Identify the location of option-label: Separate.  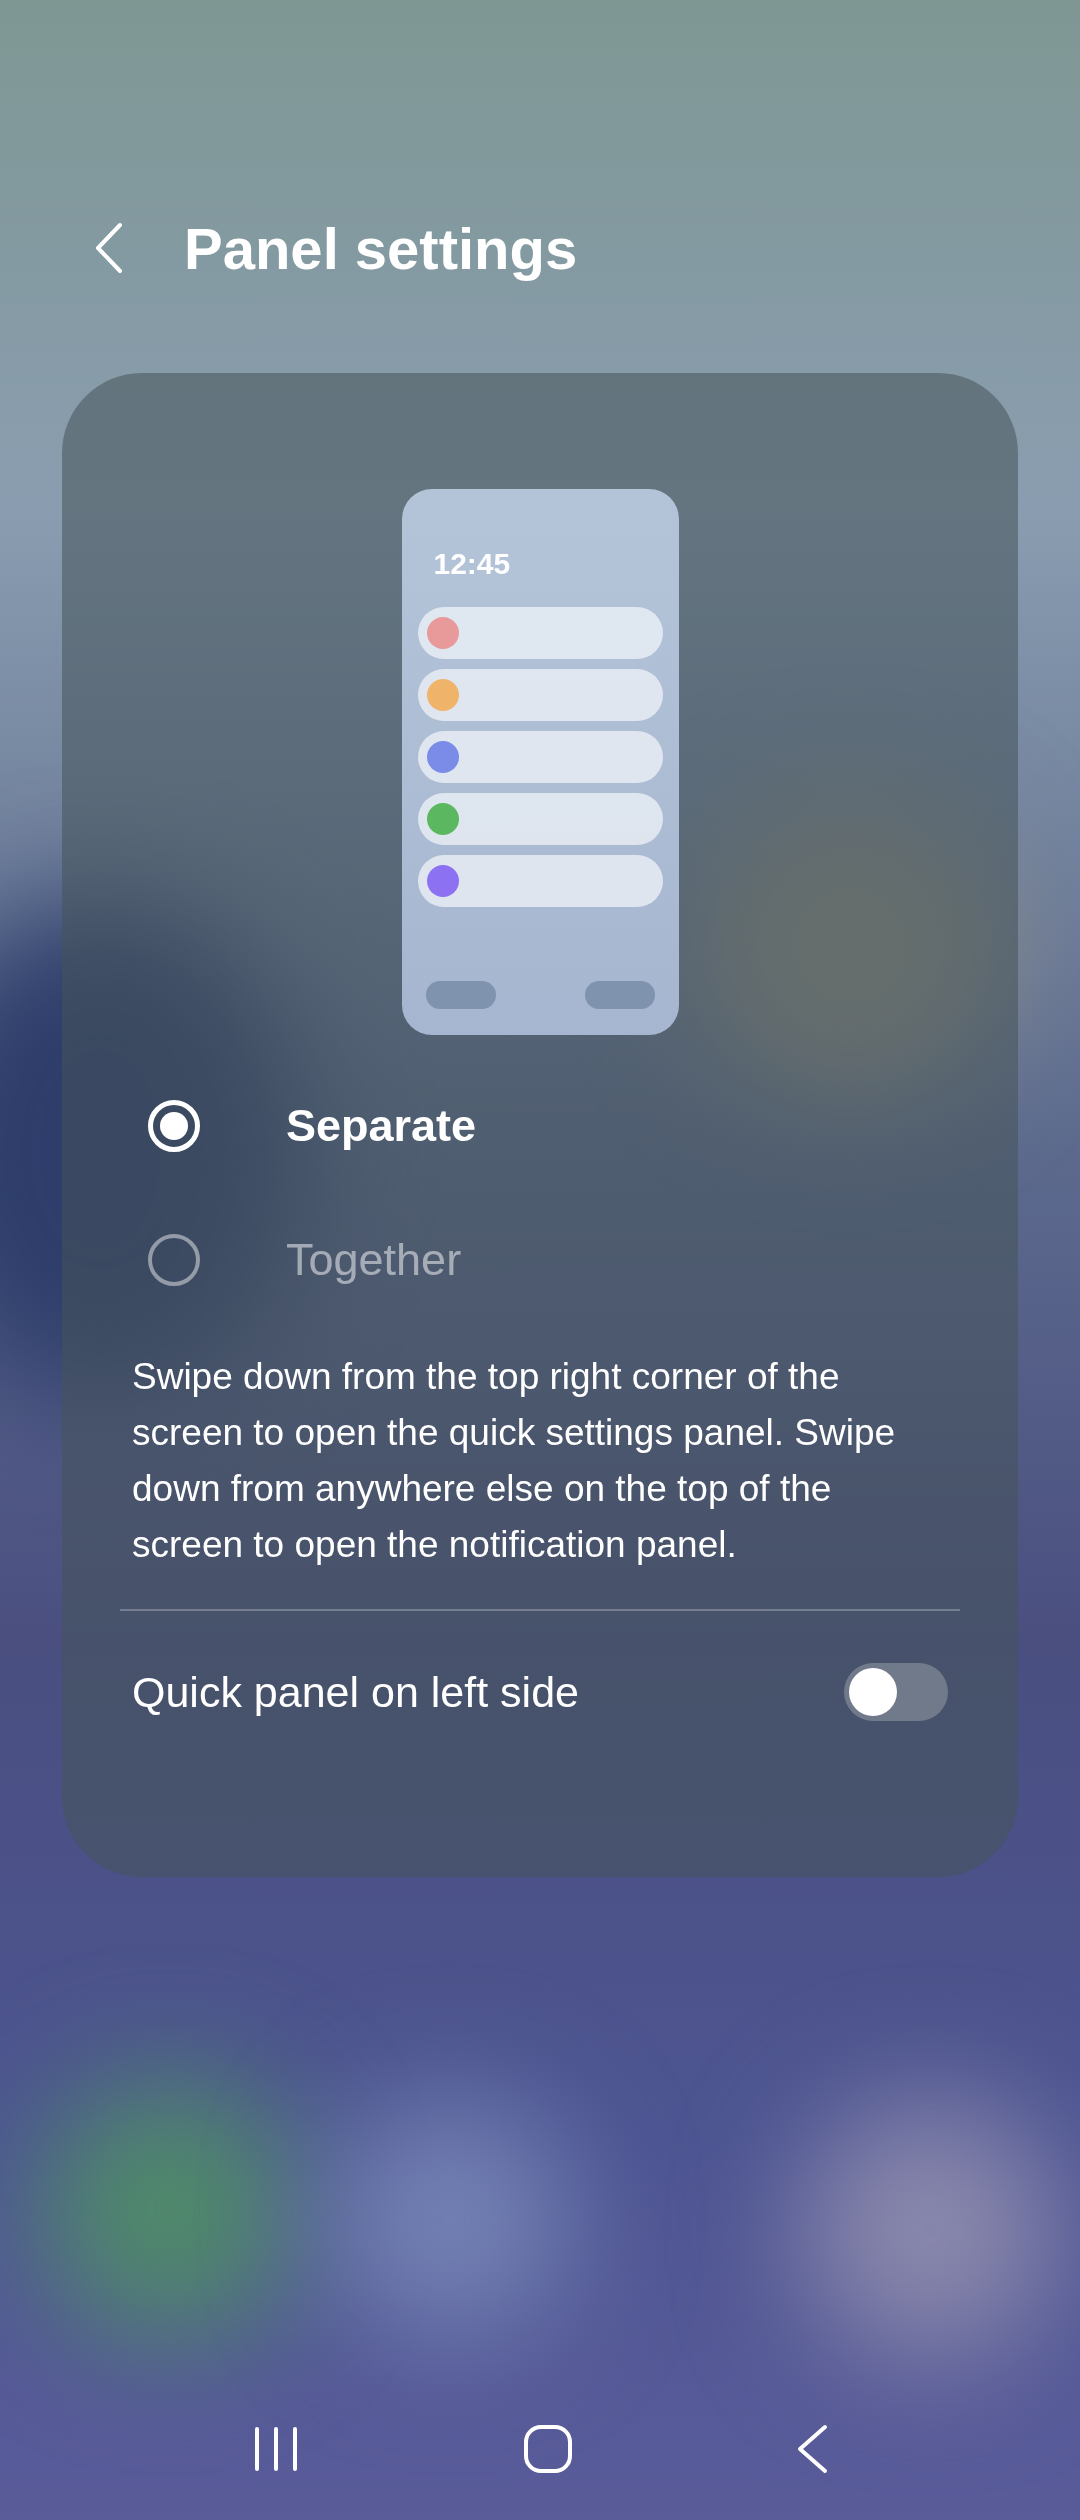
(381, 1126).